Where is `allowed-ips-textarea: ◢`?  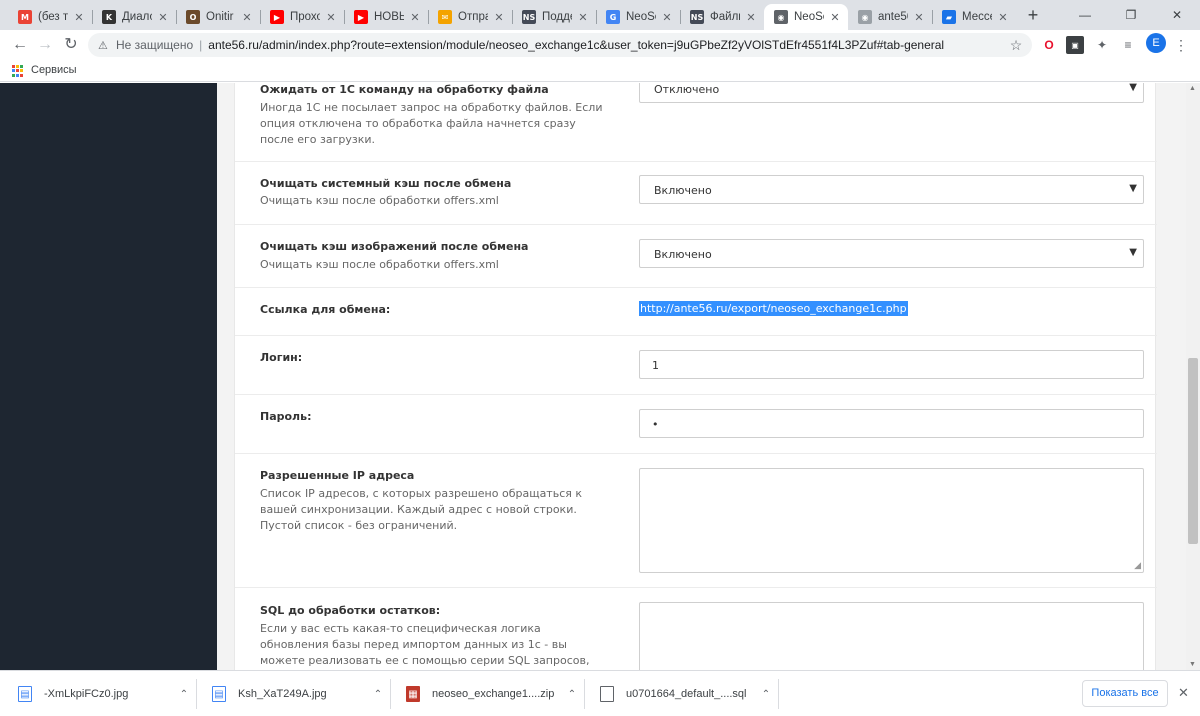
allowed-ips-textarea: ◢ is located at coordinates (891, 520).